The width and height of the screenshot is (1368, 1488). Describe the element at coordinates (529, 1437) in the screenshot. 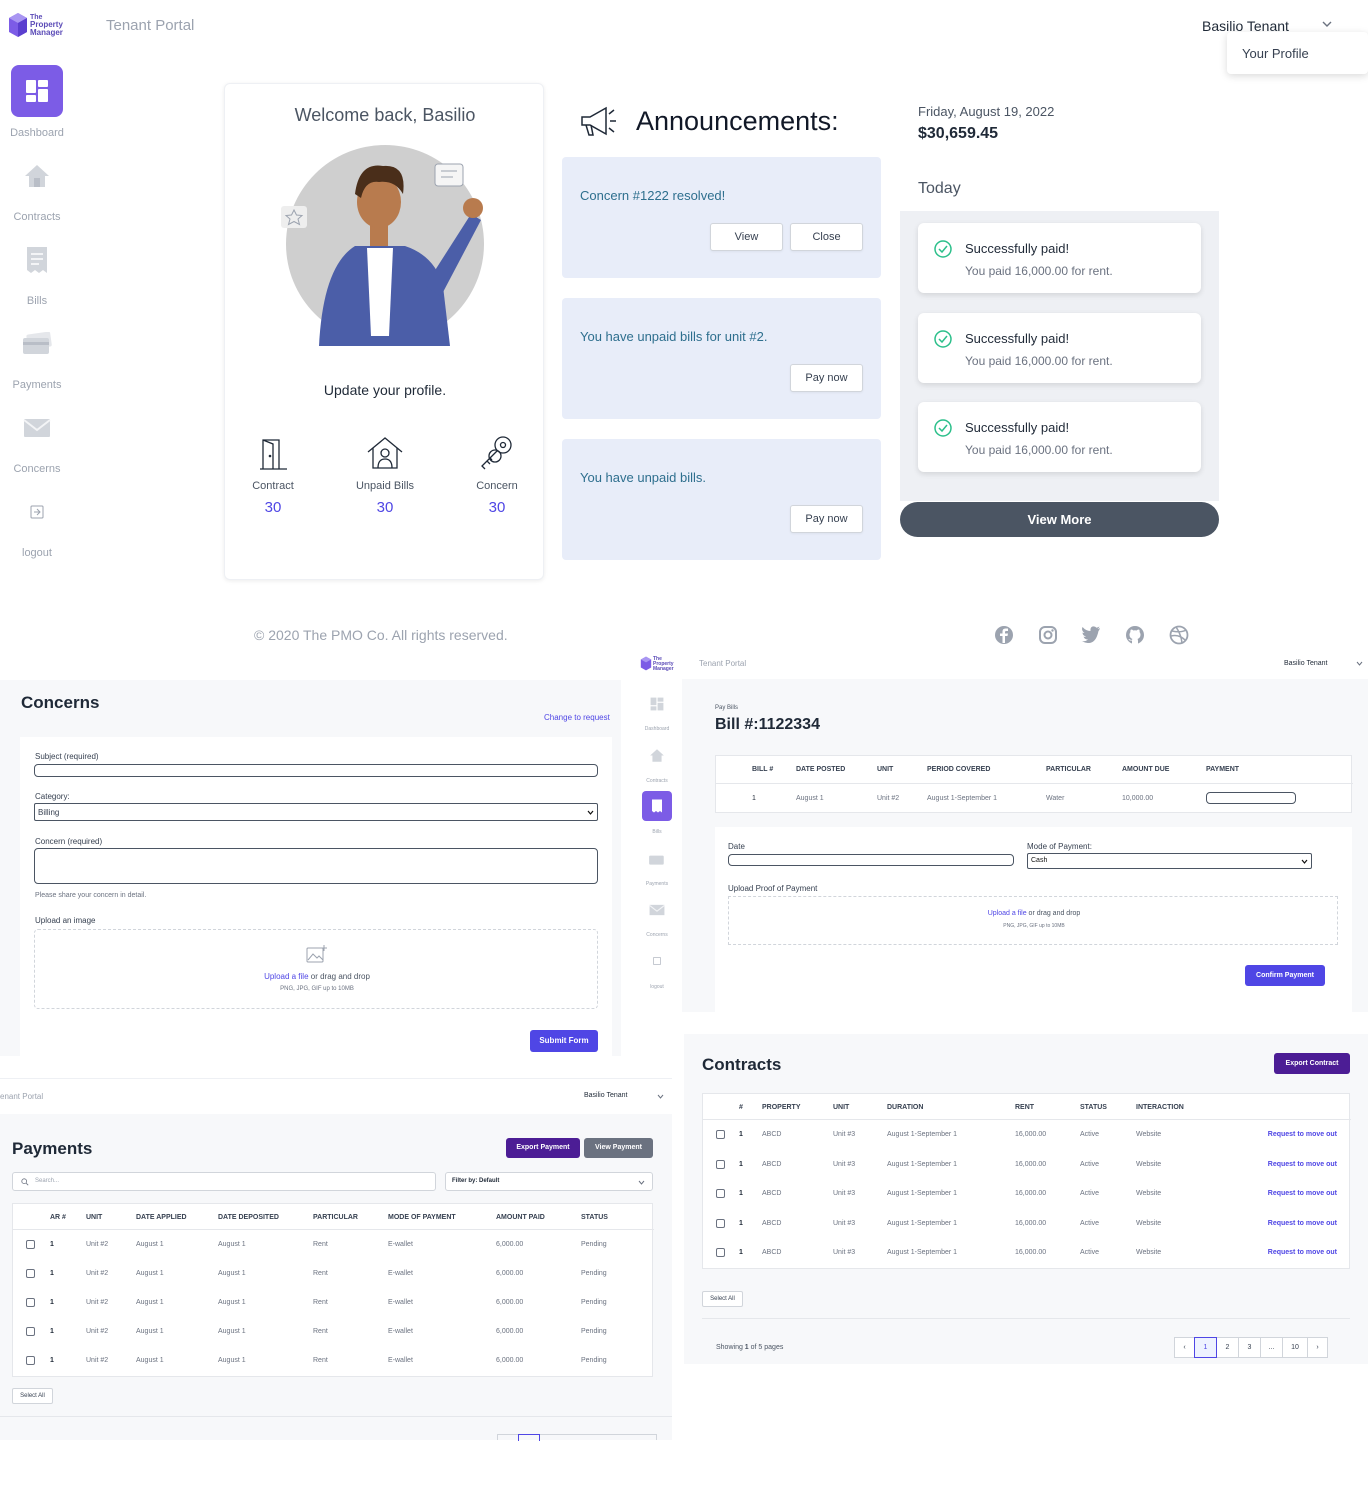

I see `page-1-button` at that location.